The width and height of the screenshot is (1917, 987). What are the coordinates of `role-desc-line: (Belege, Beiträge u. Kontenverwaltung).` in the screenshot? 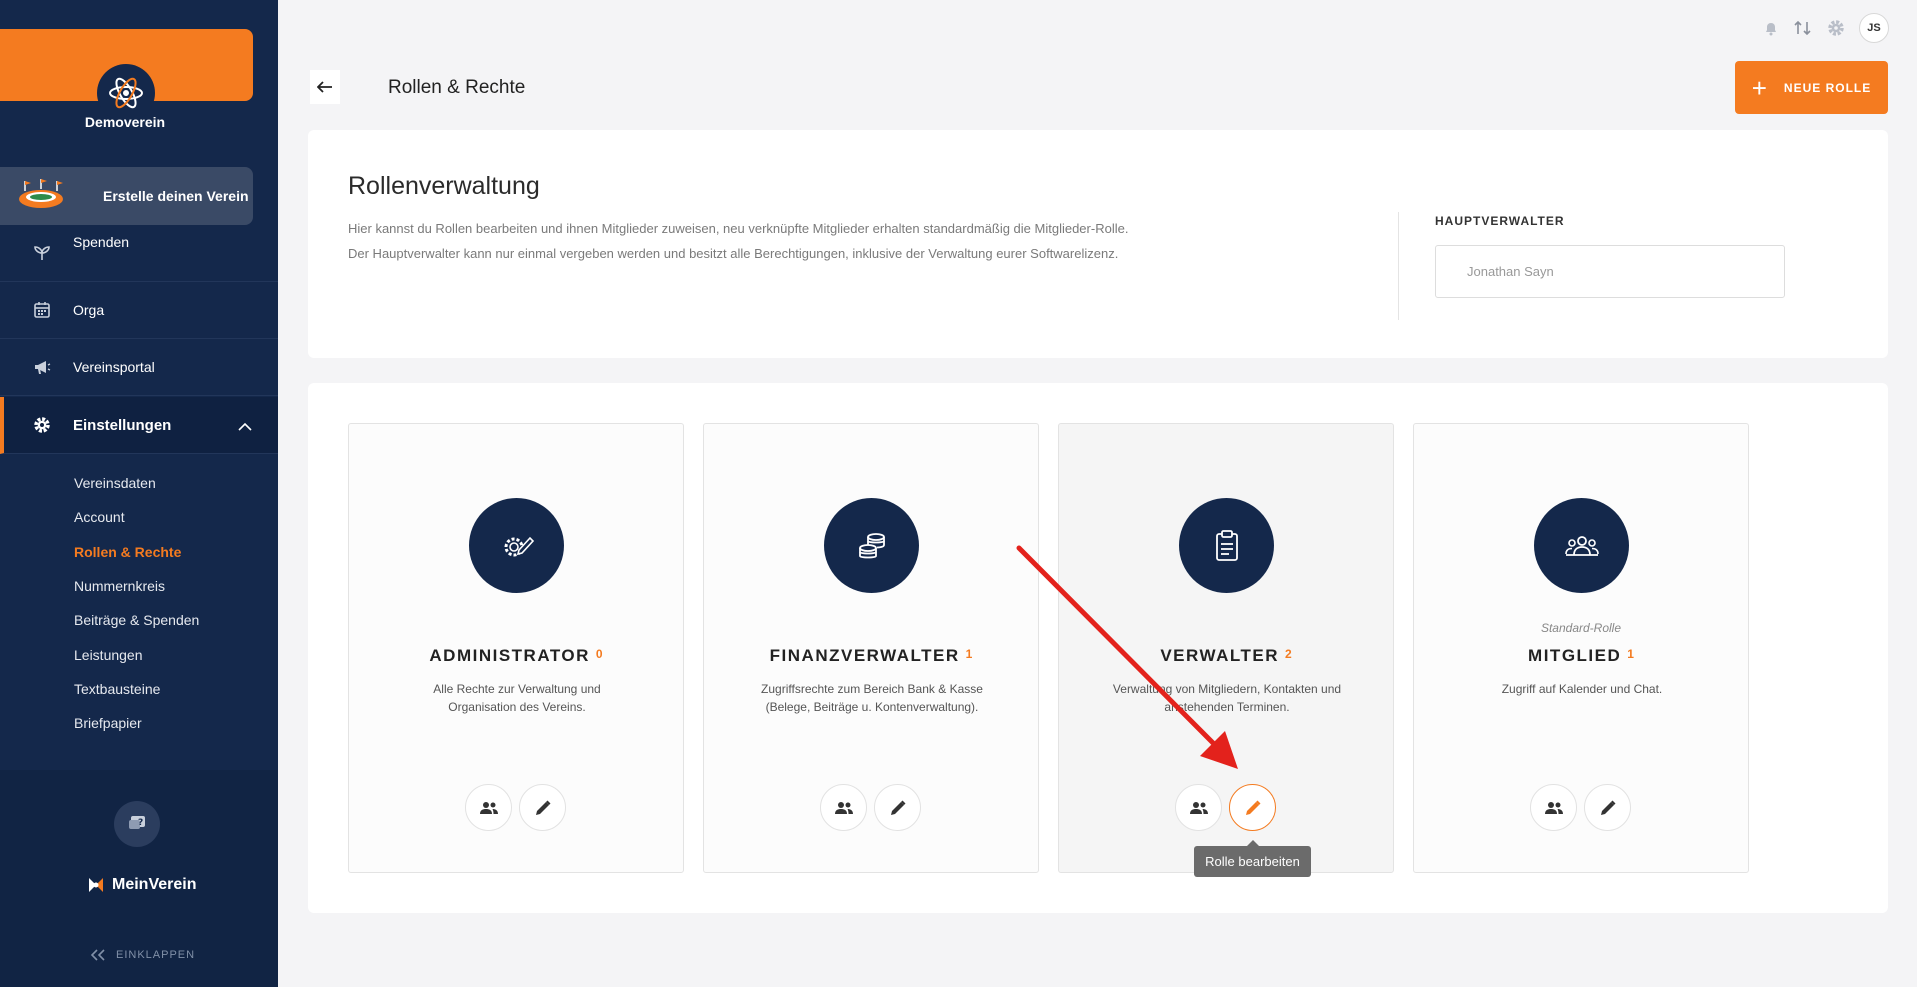 It's located at (872, 707).